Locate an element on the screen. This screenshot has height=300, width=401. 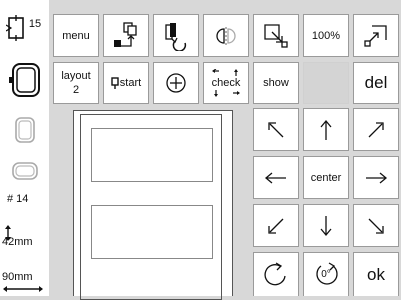
arrow-up-icon is located at coordinates (326, 129).